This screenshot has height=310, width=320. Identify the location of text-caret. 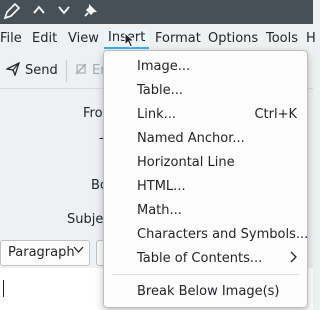
(3, 288).